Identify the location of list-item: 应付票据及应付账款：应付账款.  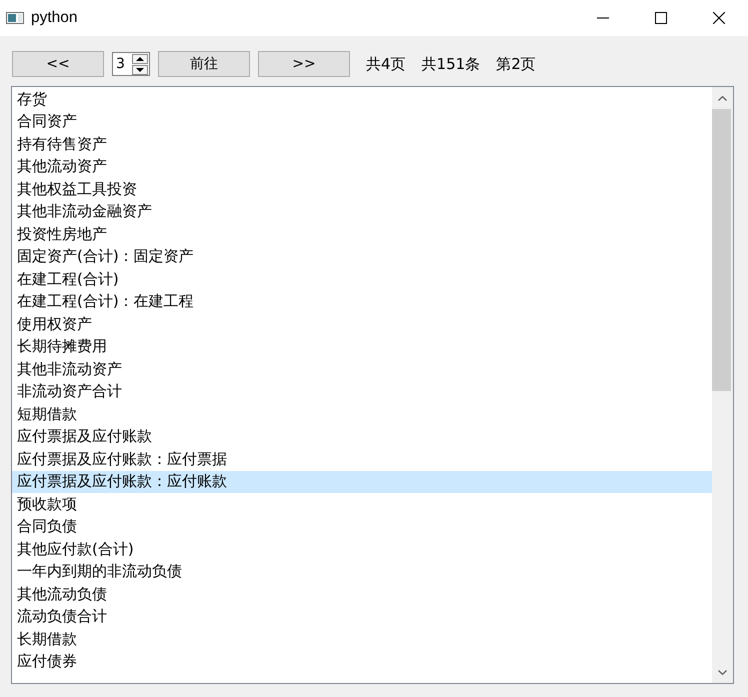
(362, 481).